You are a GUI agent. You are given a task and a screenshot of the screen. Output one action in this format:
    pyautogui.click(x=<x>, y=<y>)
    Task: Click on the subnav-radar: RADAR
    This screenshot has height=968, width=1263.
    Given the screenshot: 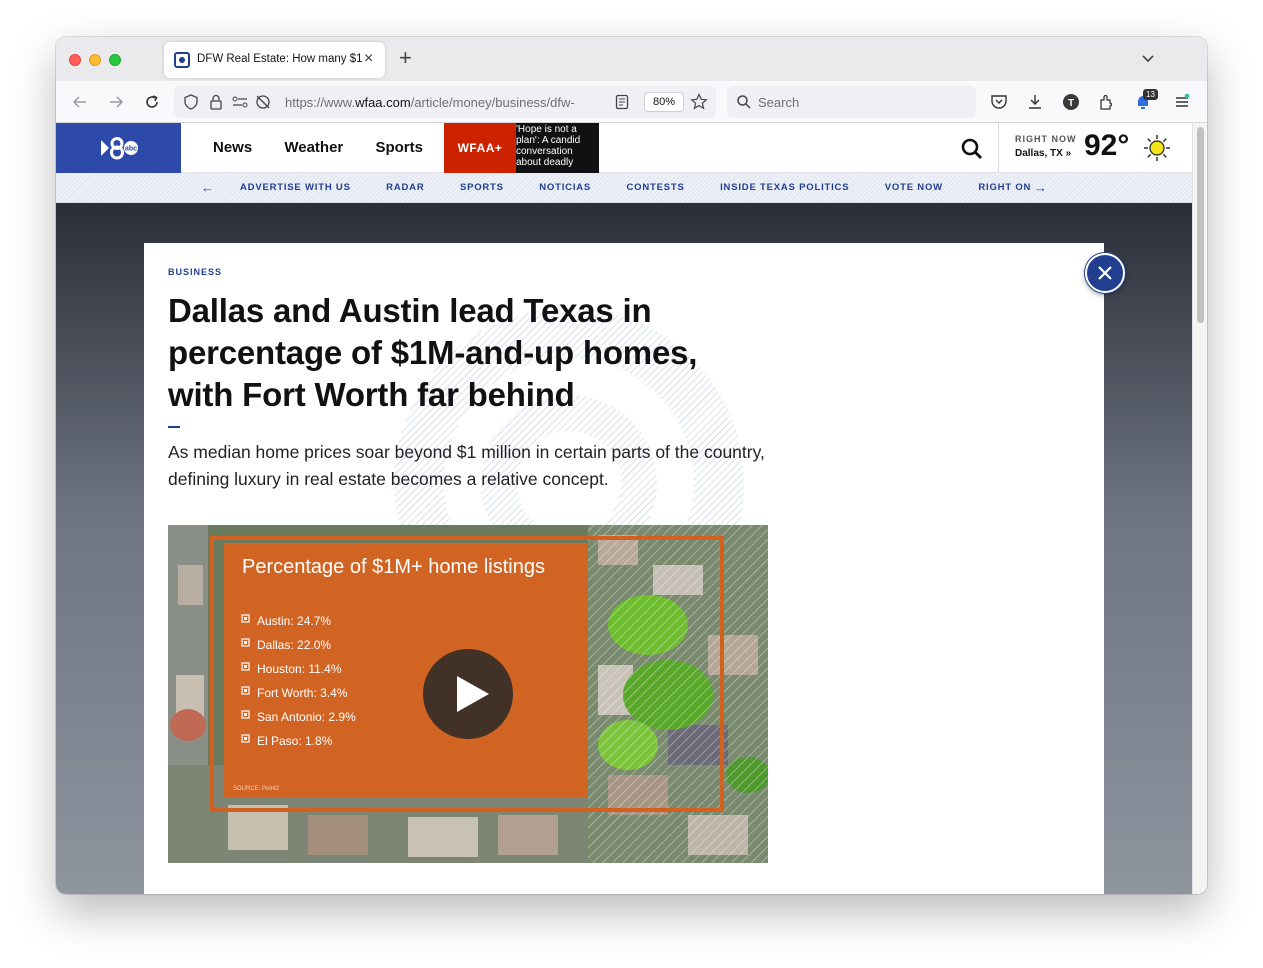 What is the action you would take?
    pyautogui.click(x=405, y=187)
    